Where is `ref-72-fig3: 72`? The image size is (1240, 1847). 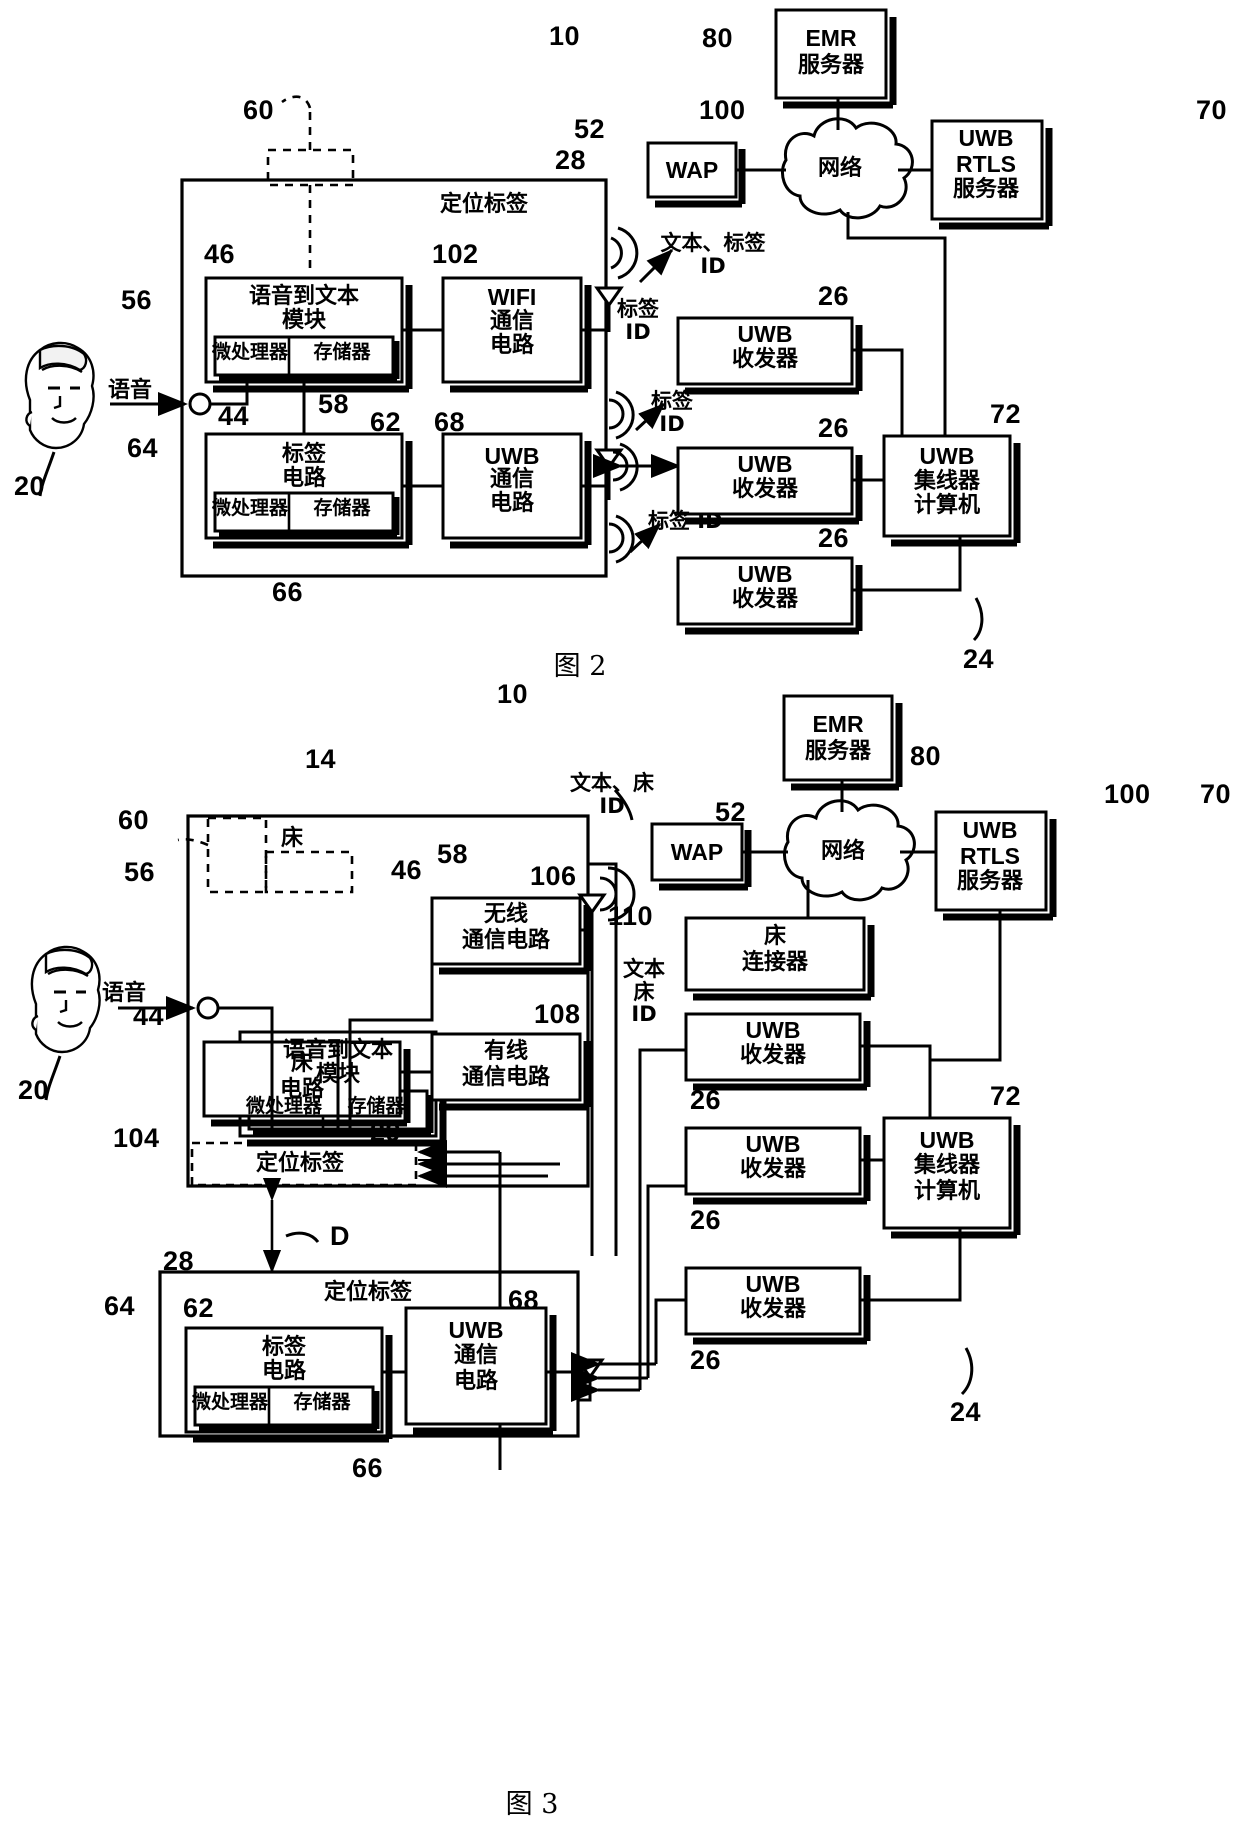
ref-72-fig3: 72 is located at coordinates (1006, 1096).